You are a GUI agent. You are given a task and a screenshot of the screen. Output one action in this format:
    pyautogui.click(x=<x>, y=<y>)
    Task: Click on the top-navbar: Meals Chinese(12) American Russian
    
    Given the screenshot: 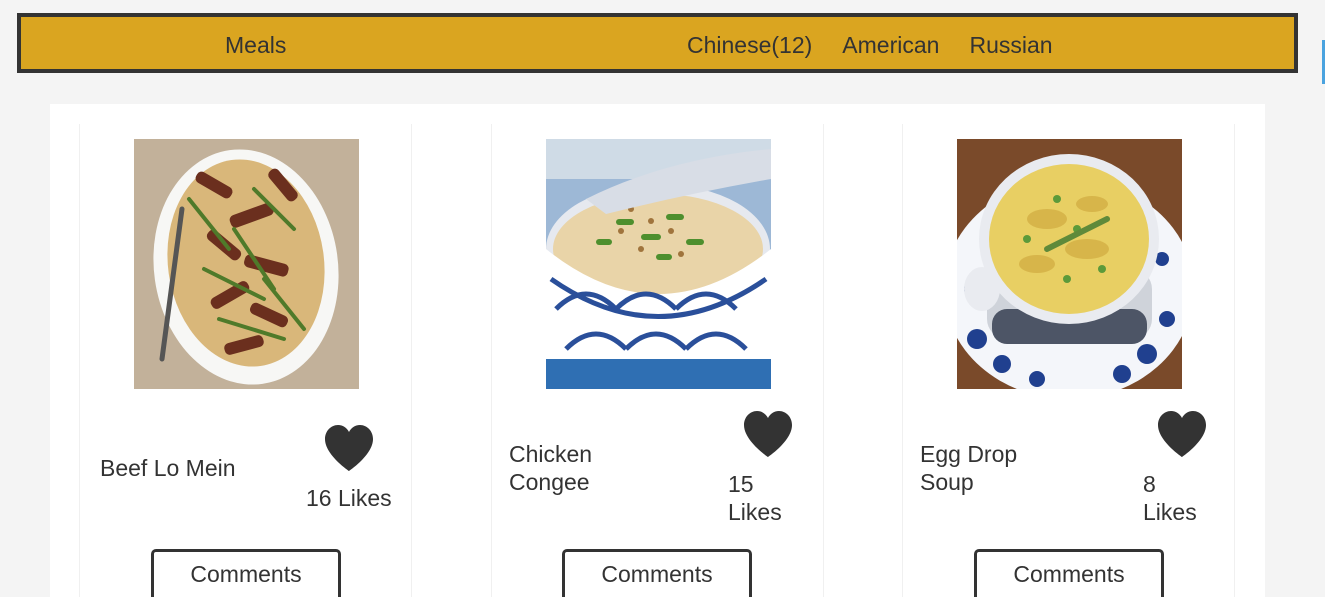 What is the action you would take?
    pyautogui.click(x=657, y=43)
    